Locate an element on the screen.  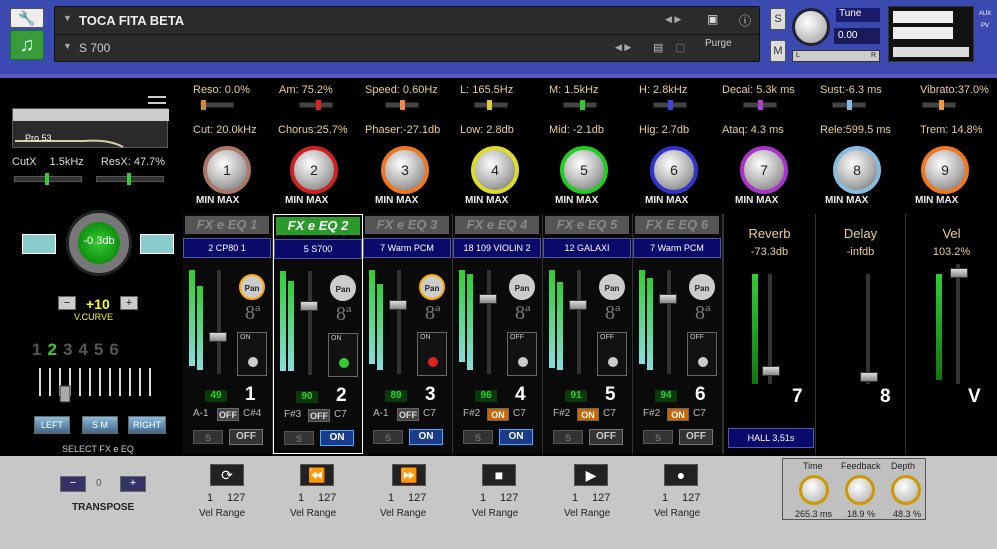
right-button: RIGHT is located at coordinates (147, 425).